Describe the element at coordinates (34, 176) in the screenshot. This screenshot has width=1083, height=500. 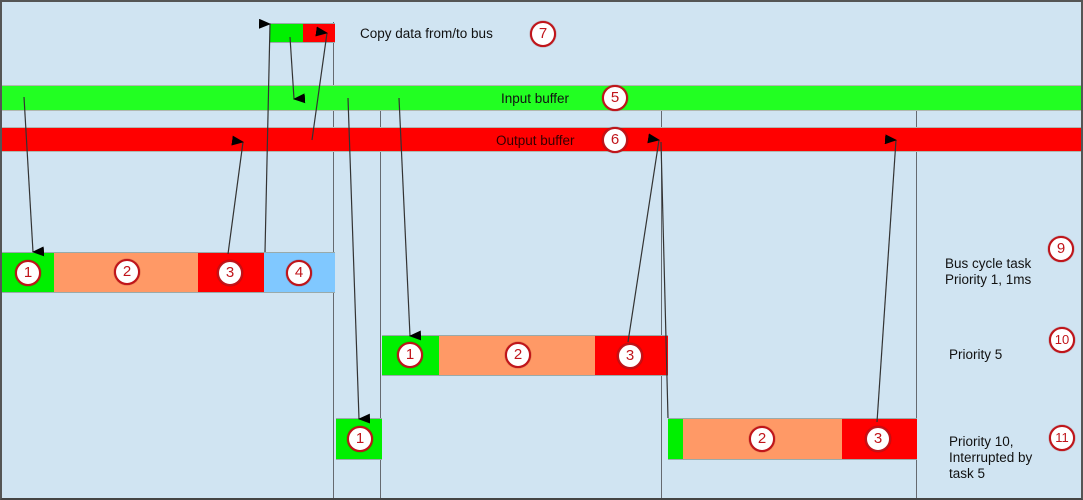
I see `arrow-input-to-bus-read` at that location.